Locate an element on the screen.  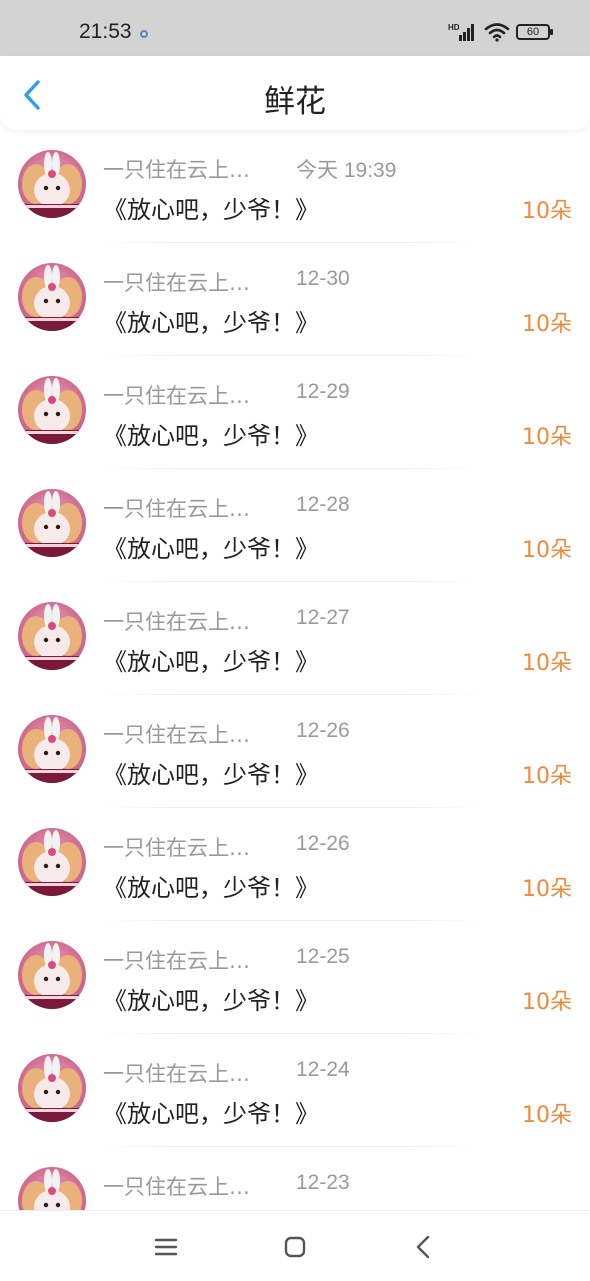
menu-icon is located at coordinates (166, 1247).